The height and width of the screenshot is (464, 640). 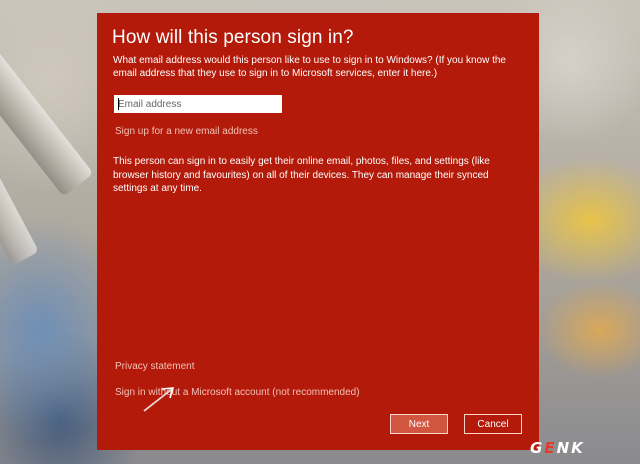 What do you see at coordinates (159, 399) in the screenshot?
I see `annotation-arrow-icon` at bounding box center [159, 399].